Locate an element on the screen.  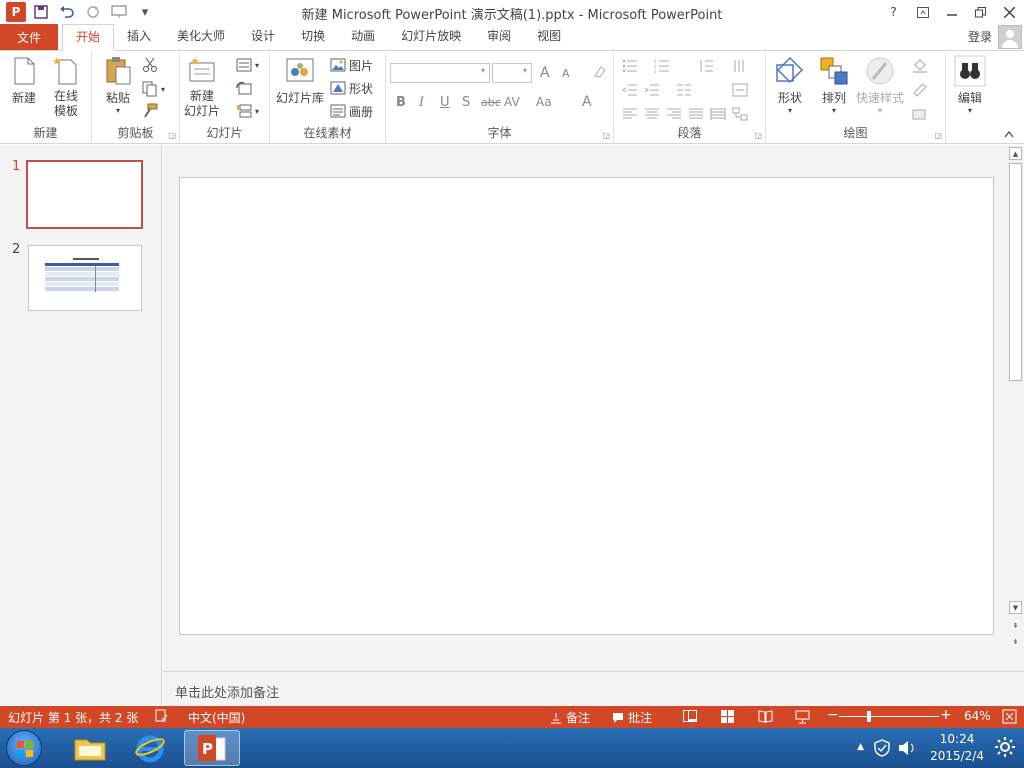
columns-icon is located at coordinates (684, 90).